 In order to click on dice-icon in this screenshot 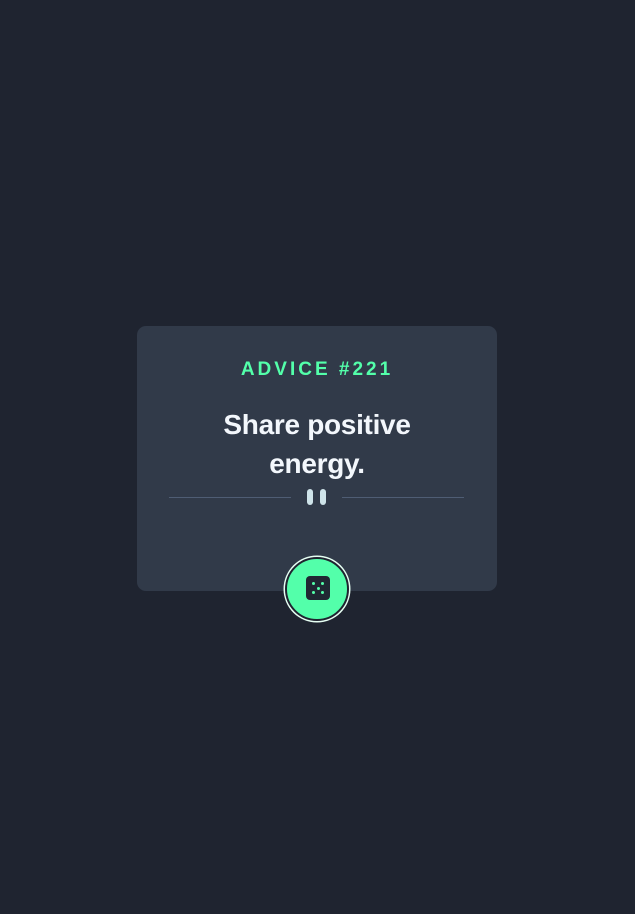, I will do `click(318, 588)`.